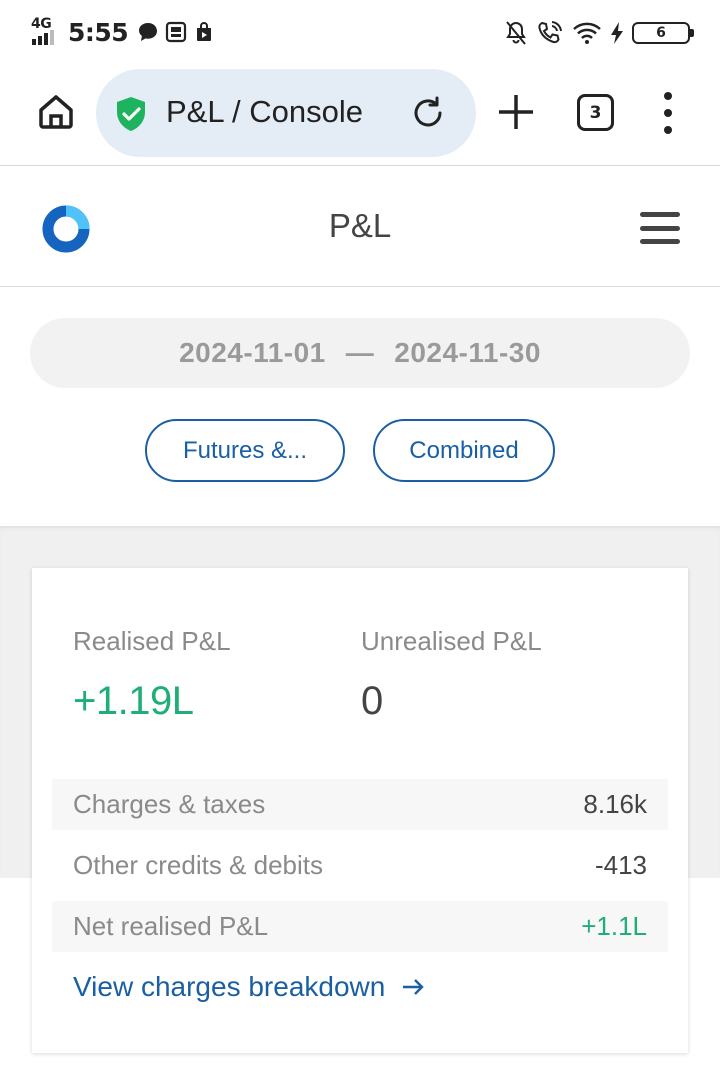 The height and width of the screenshot is (1066, 720). I want to click on play-store-icon, so click(204, 32).